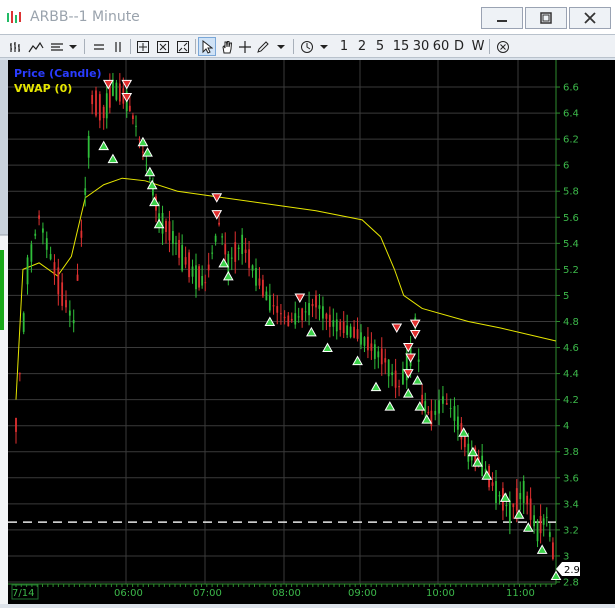  Describe the element at coordinates (263, 46) in the screenshot. I see `pen-icon` at that location.